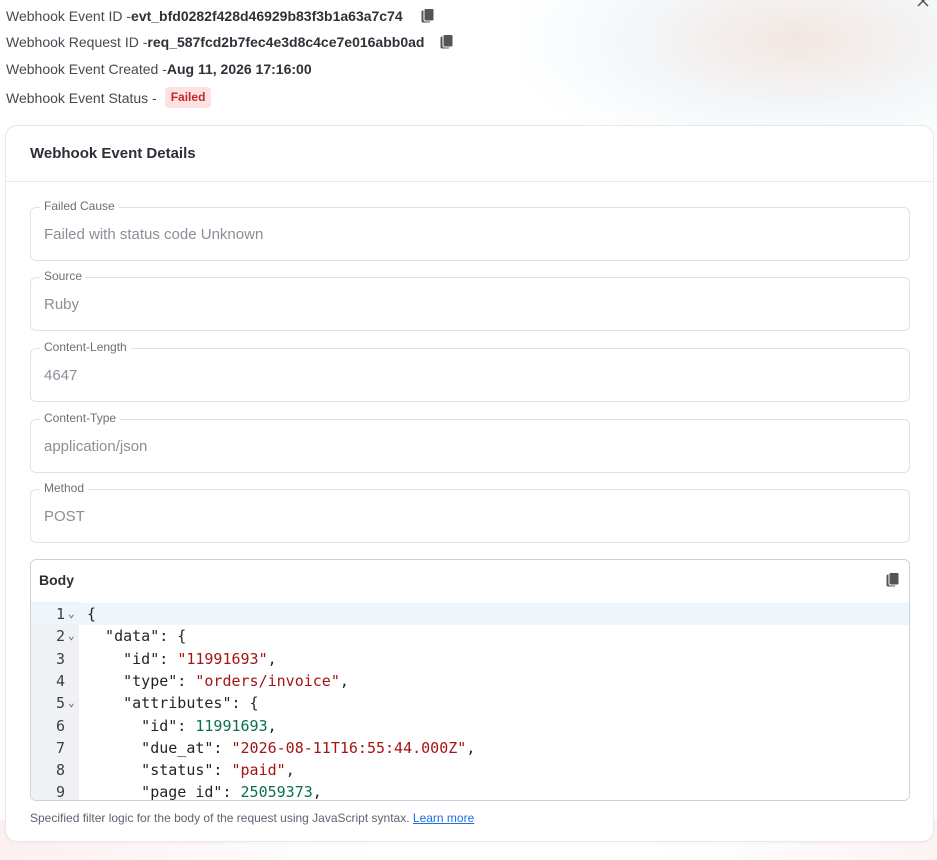  I want to click on created-value: Aug 11, 2026 17:16:00, so click(239, 69).